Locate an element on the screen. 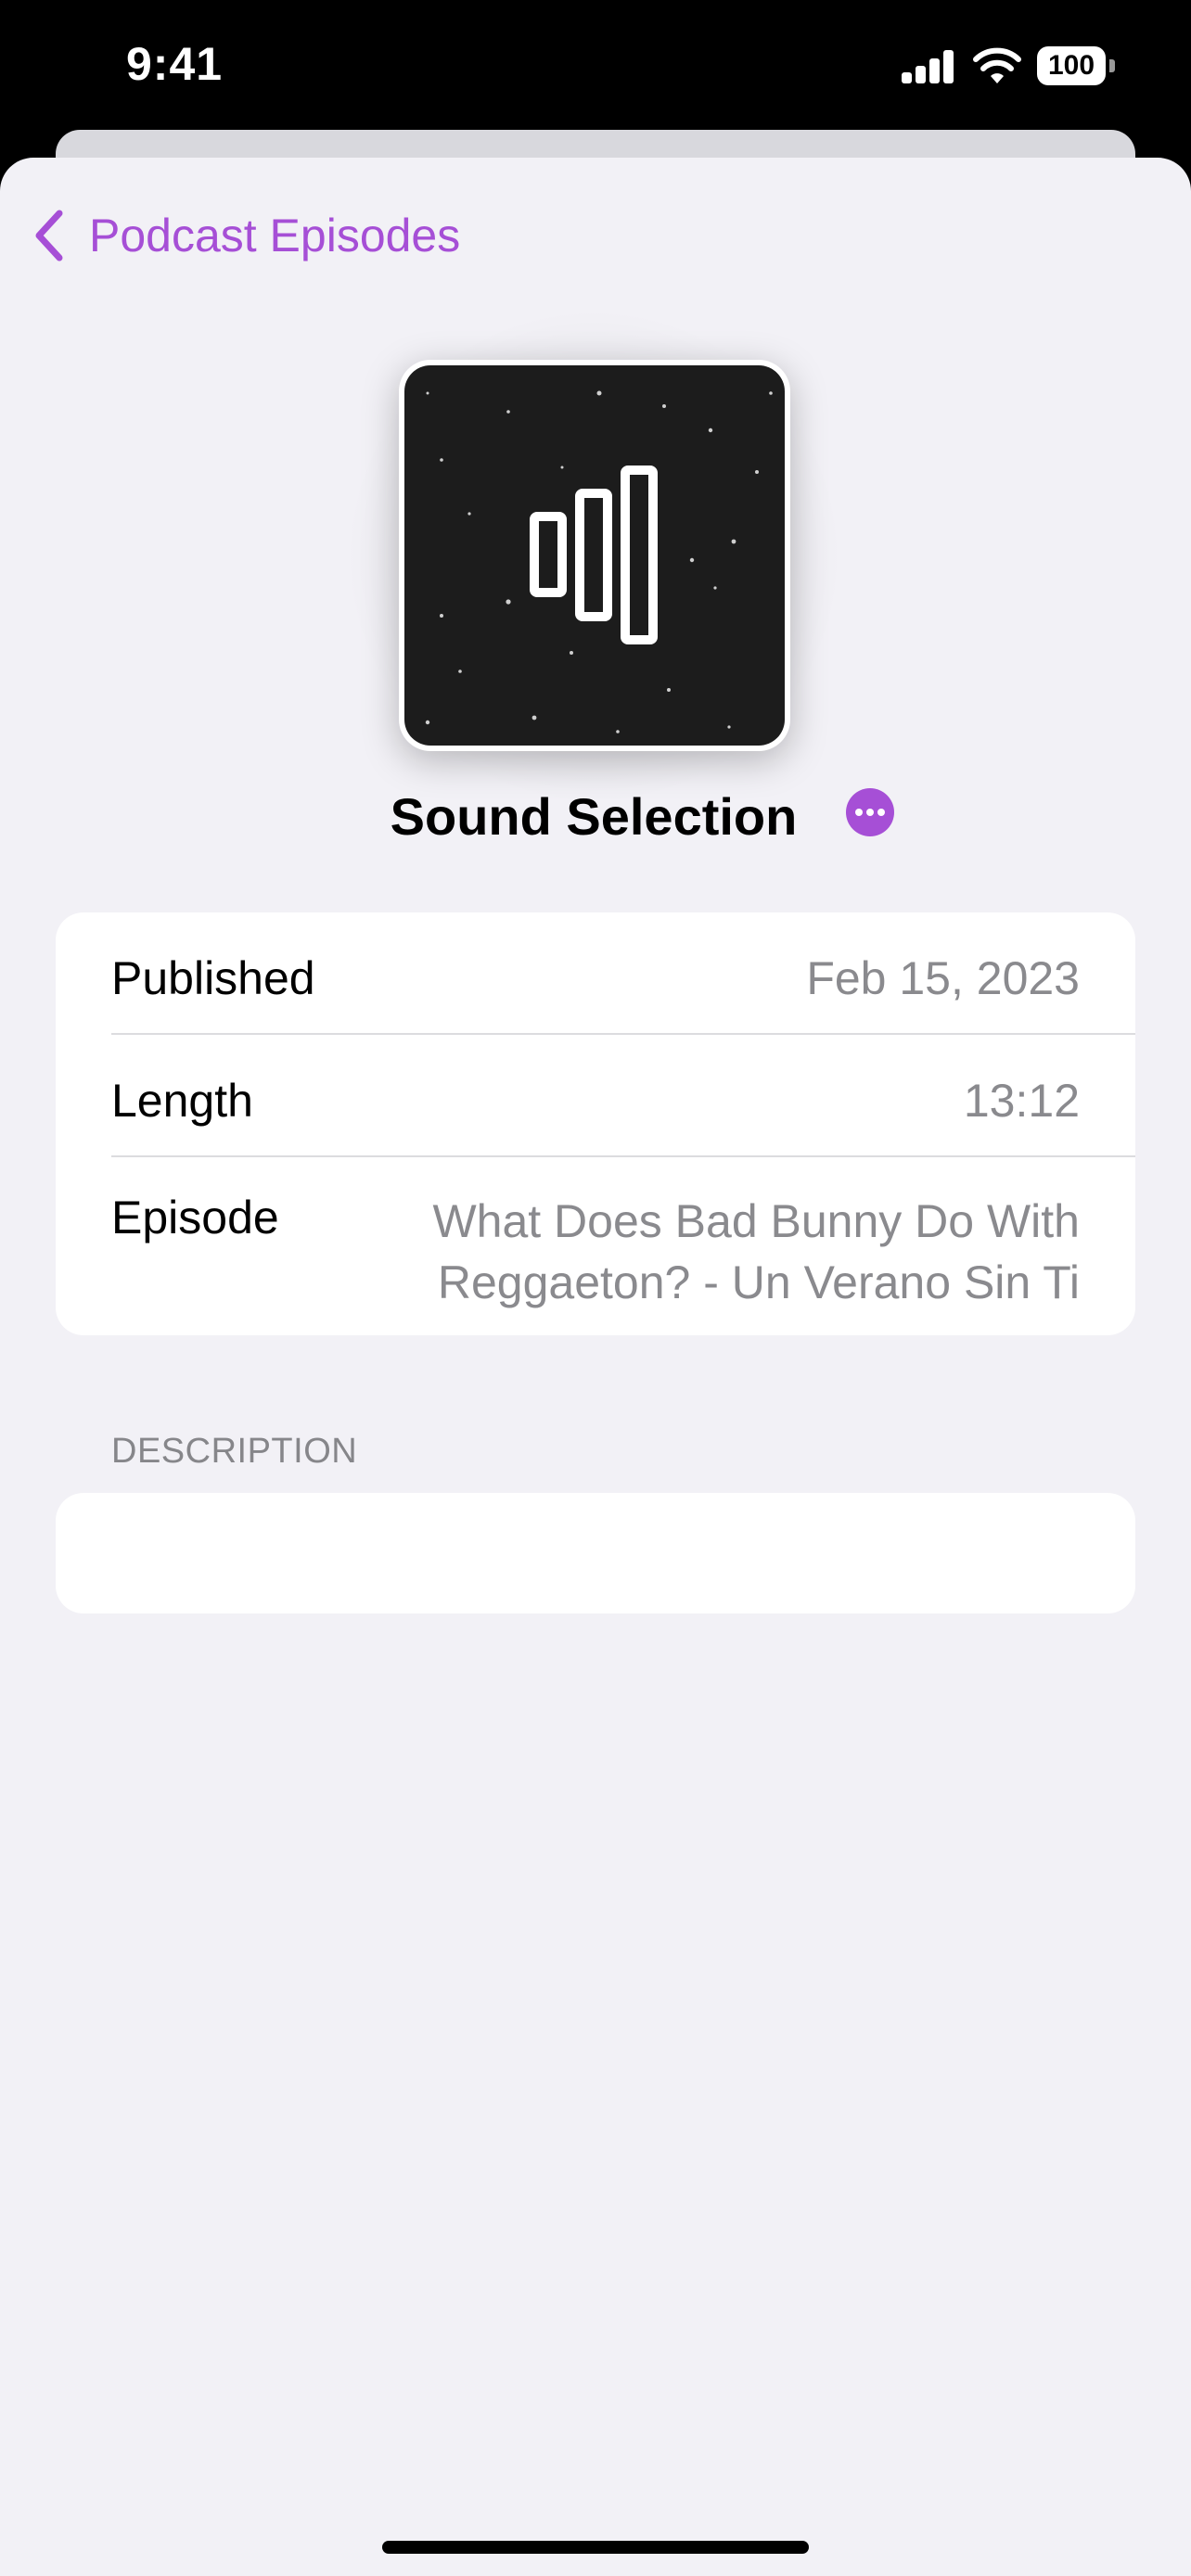 The image size is (1191, 2576). status-bar: 9:41 100 is located at coordinates (595, 69).